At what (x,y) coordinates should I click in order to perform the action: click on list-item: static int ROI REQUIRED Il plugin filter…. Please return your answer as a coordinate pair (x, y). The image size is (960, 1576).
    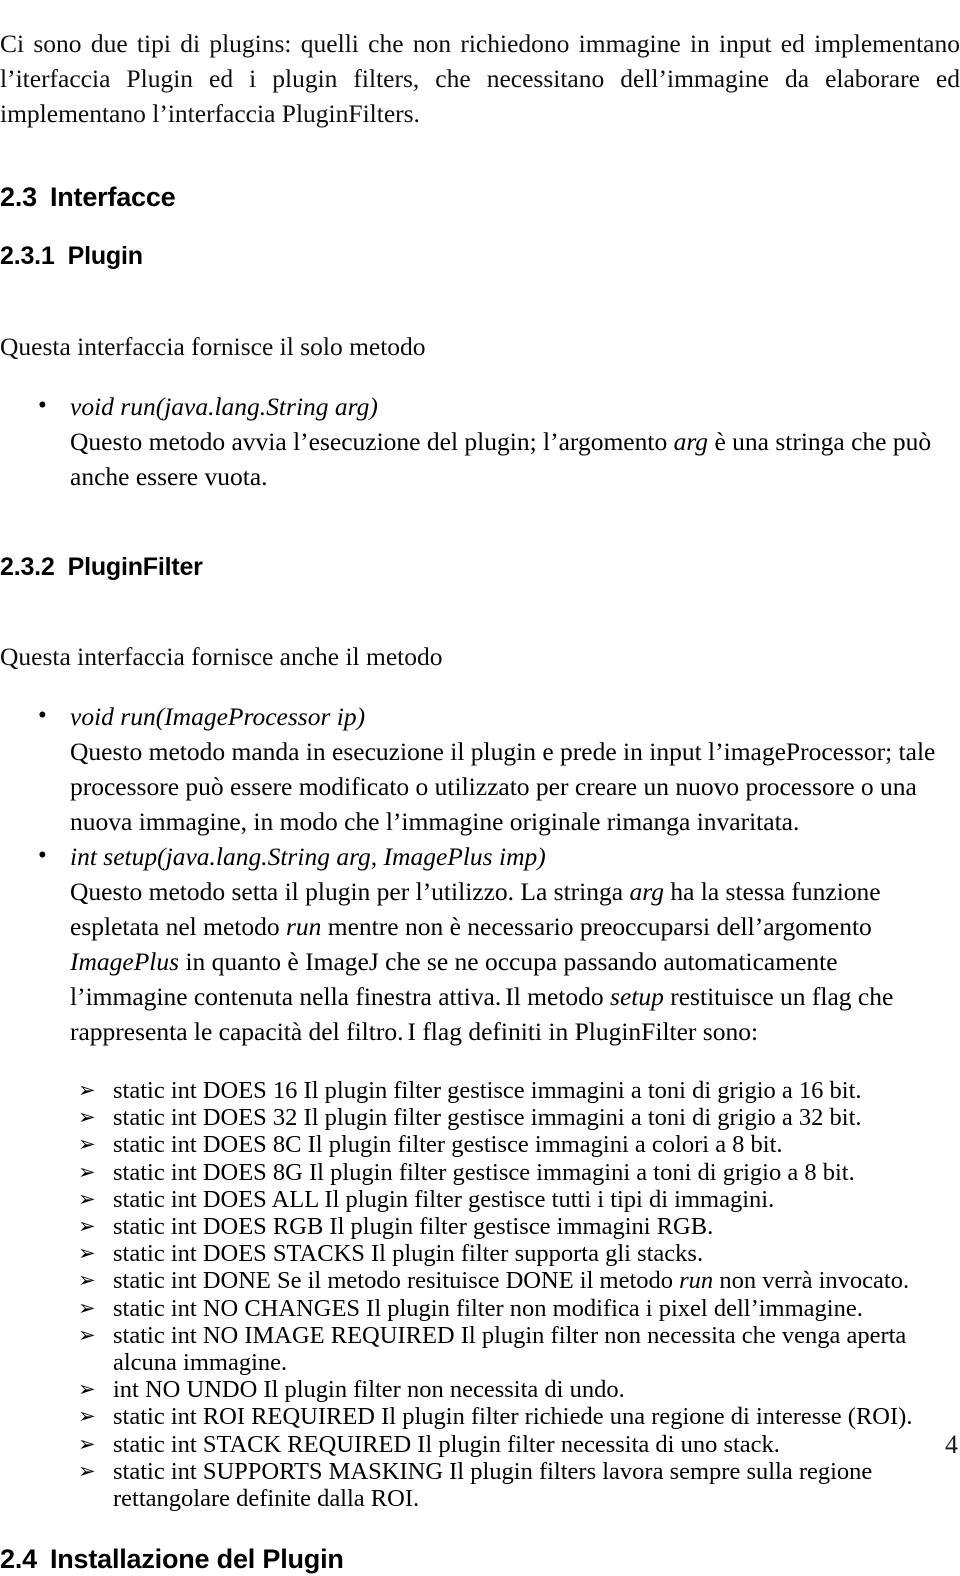
    Looking at the image, I should click on (480, 1416).